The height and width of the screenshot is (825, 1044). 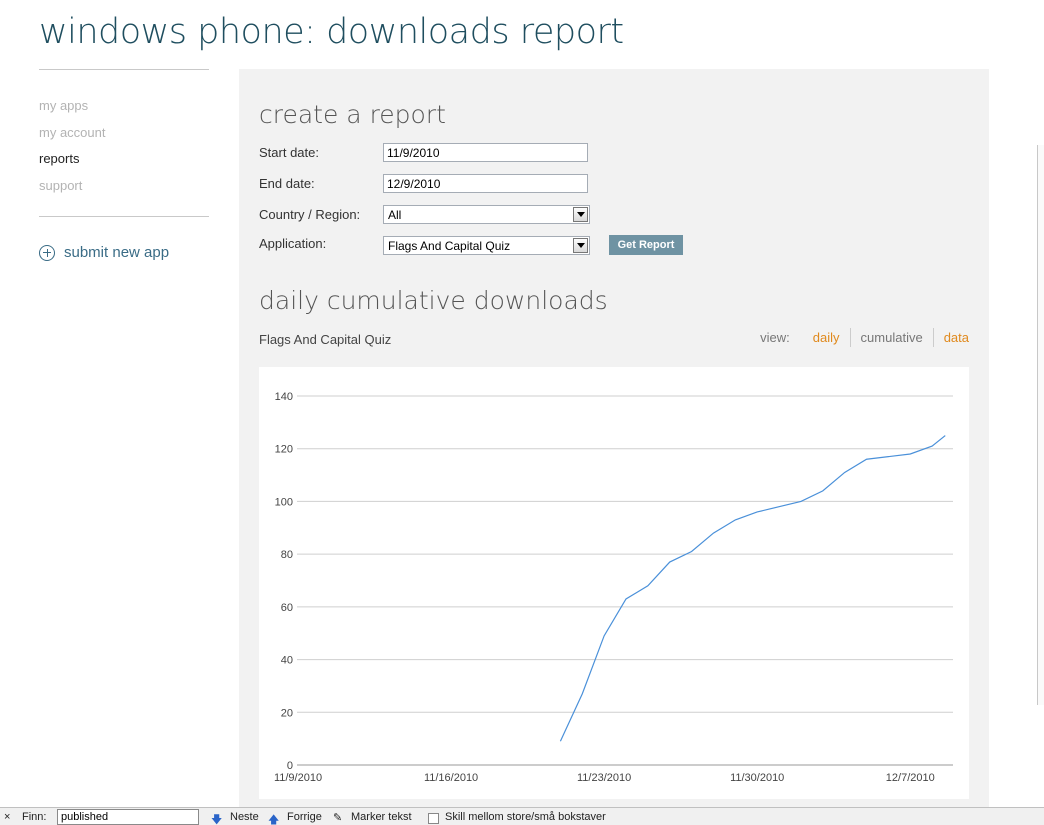 I want to click on end-date-input, so click(x=485, y=183).